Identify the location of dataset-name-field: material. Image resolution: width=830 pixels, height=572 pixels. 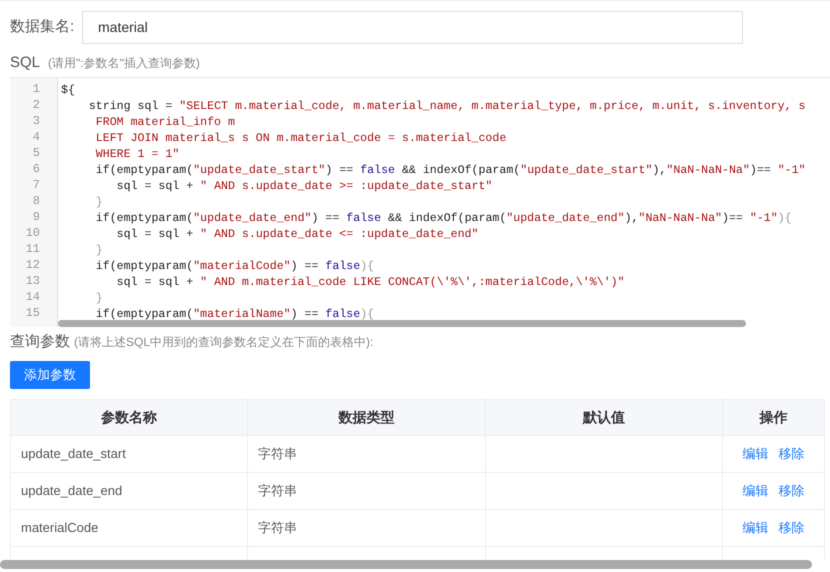
(412, 27).